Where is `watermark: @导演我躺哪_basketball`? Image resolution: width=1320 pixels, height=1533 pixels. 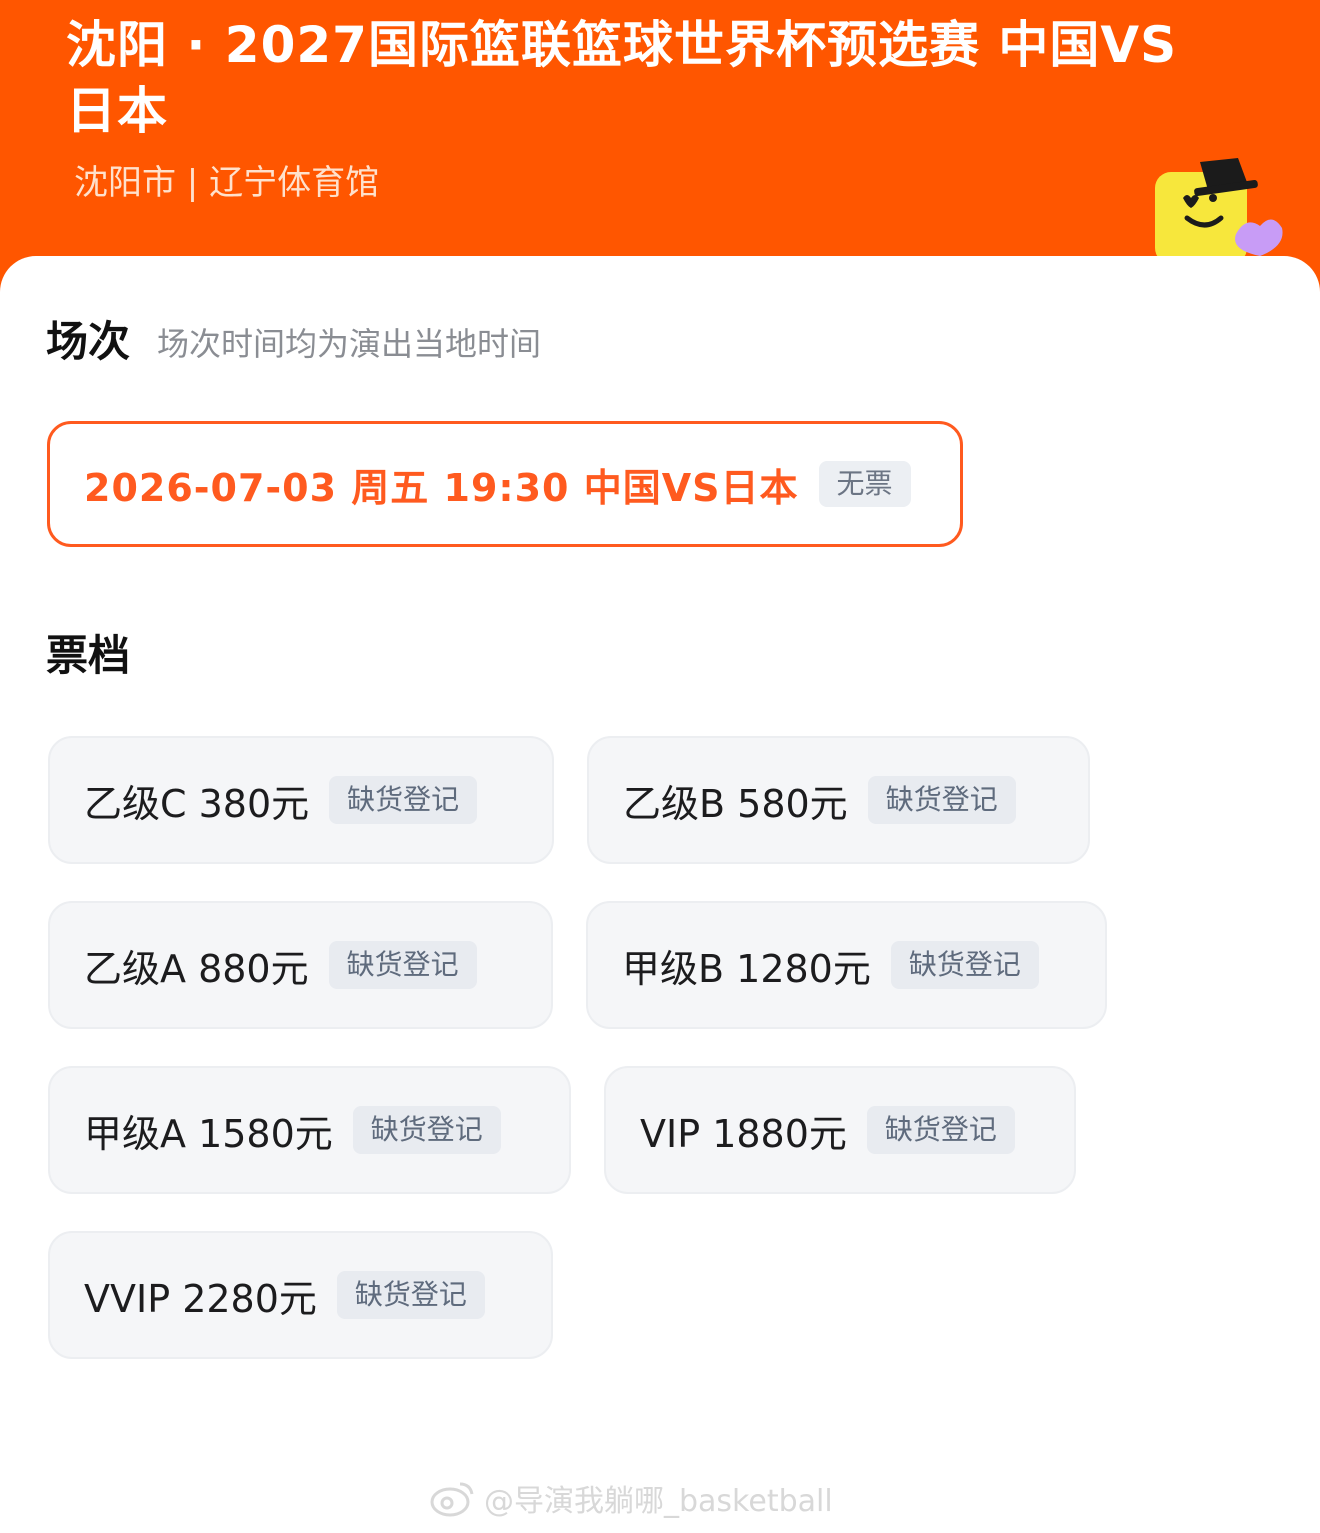 watermark: @导演我躺哪_basketball is located at coordinates (631, 1498).